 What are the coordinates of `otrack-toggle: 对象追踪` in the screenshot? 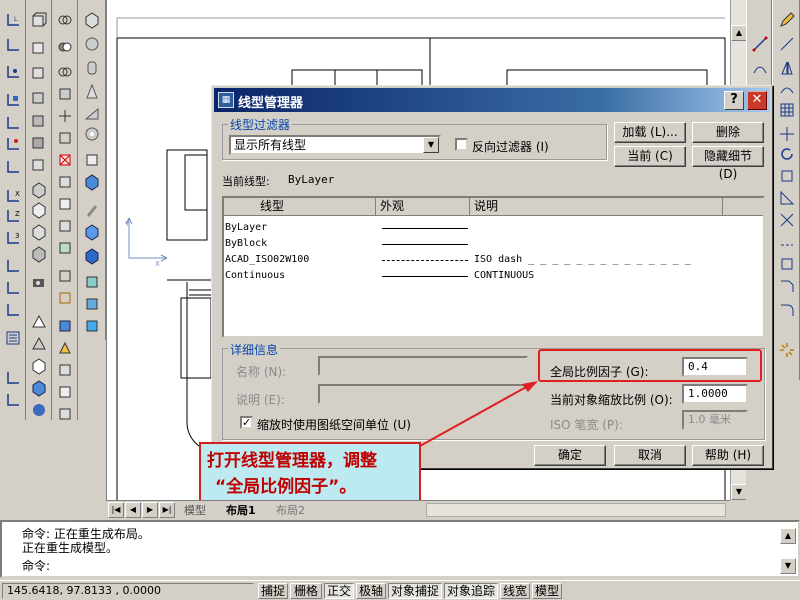 It's located at (471, 591).